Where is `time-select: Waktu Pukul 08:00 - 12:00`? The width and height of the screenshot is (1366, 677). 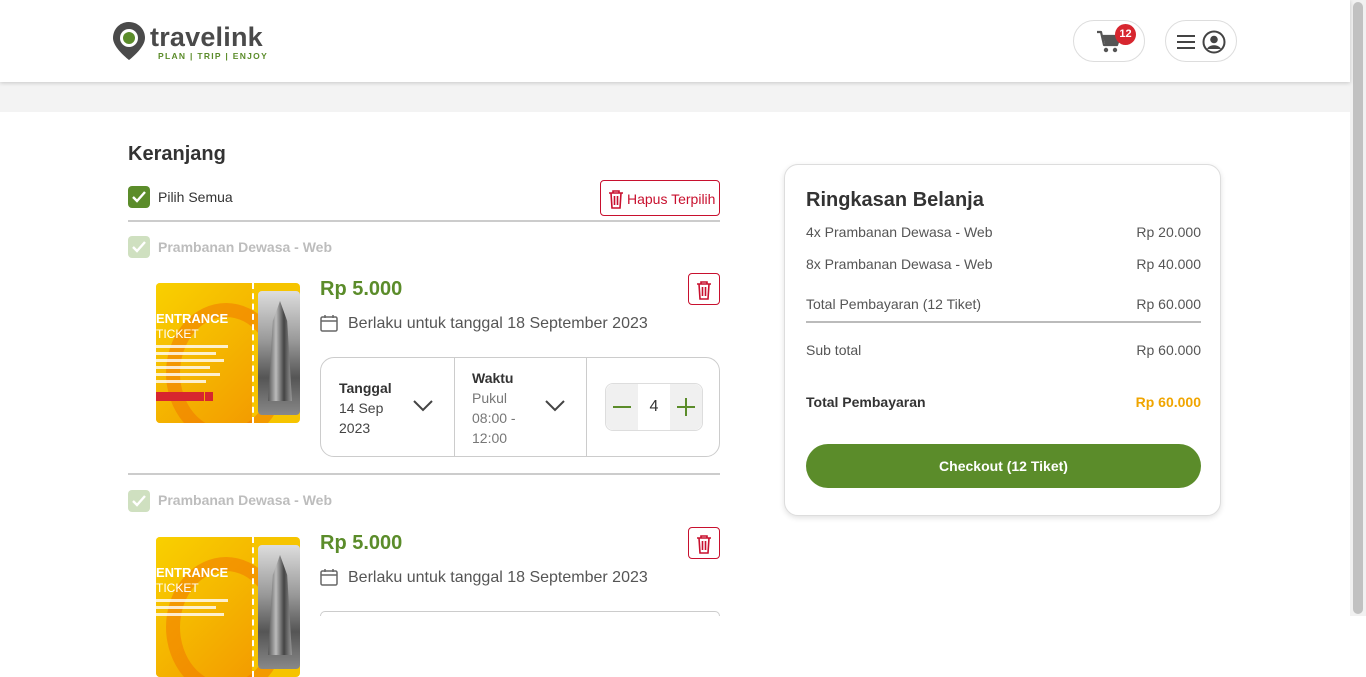 time-select: Waktu Pukul 08:00 - 12:00 is located at coordinates (521, 407).